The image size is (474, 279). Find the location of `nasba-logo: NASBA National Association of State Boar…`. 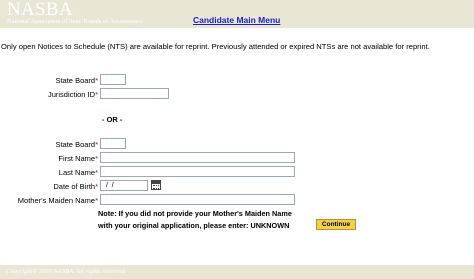

nasba-logo: NASBA National Association of State Boar… is located at coordinates (79, 13).